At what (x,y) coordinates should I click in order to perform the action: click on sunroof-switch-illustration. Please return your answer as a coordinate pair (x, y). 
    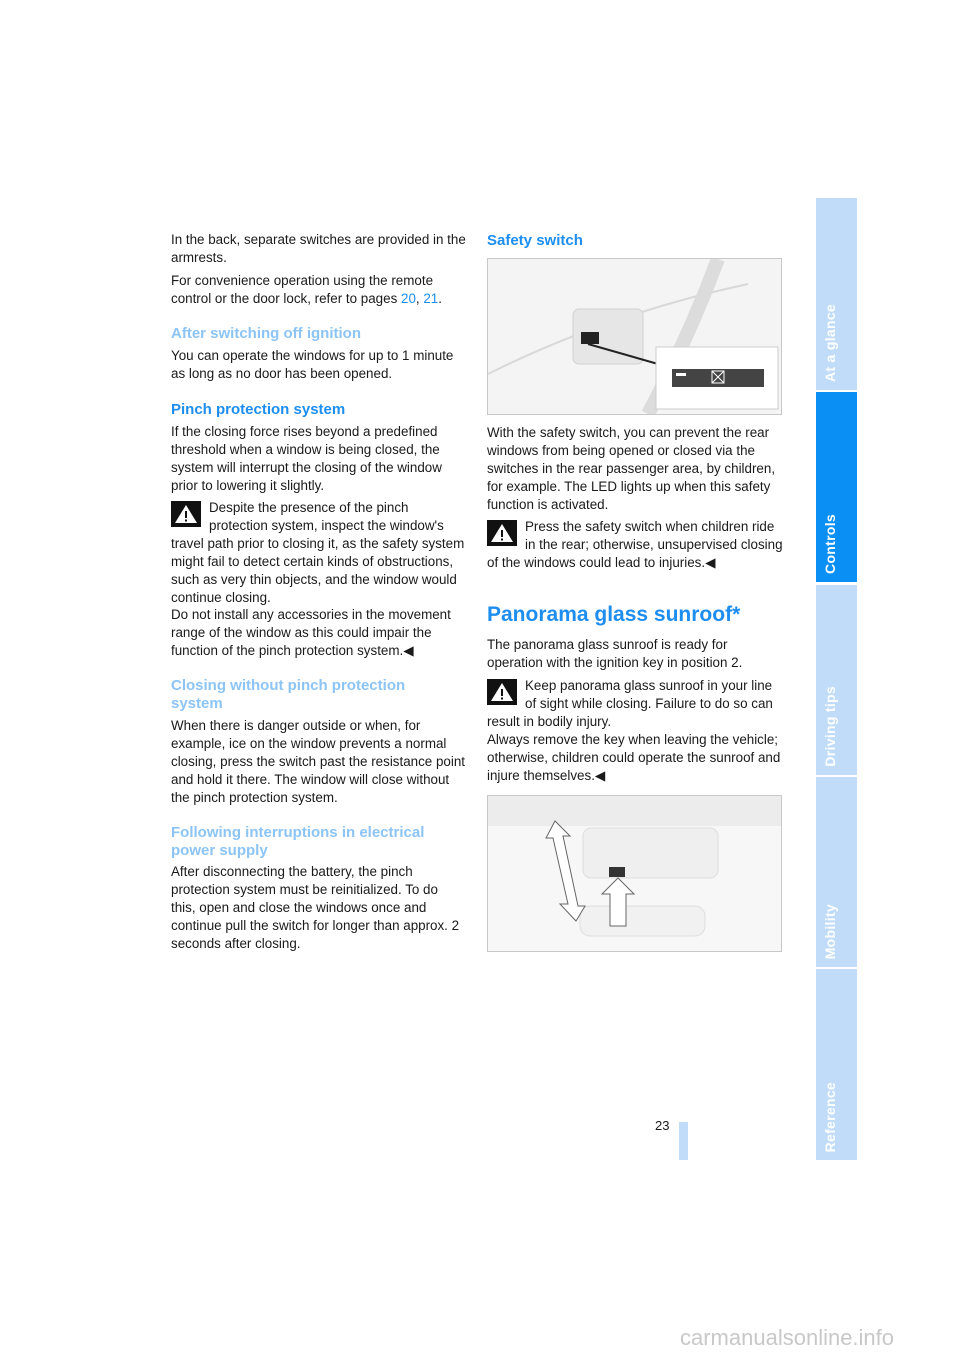
    Looking at the image, I should click on (634, 873).